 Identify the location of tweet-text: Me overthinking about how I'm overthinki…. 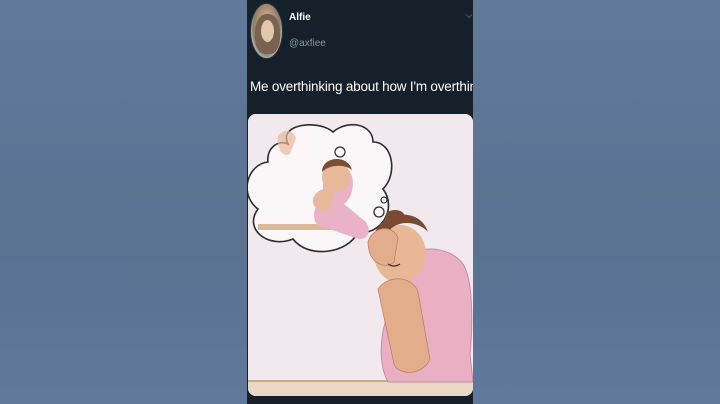
(361, 86).